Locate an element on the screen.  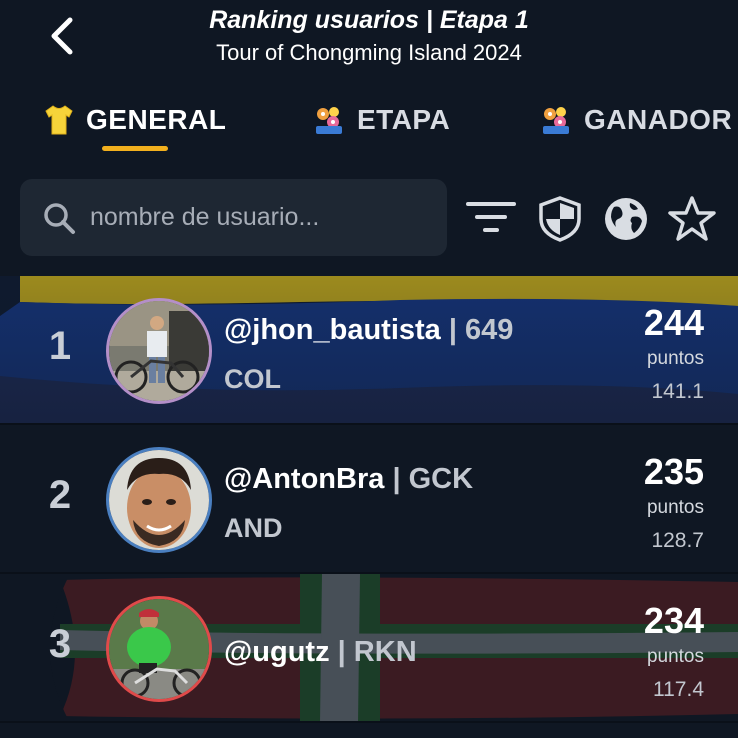
user-line: @jhon_bautista | 649 is located at coordinates (368, 330).